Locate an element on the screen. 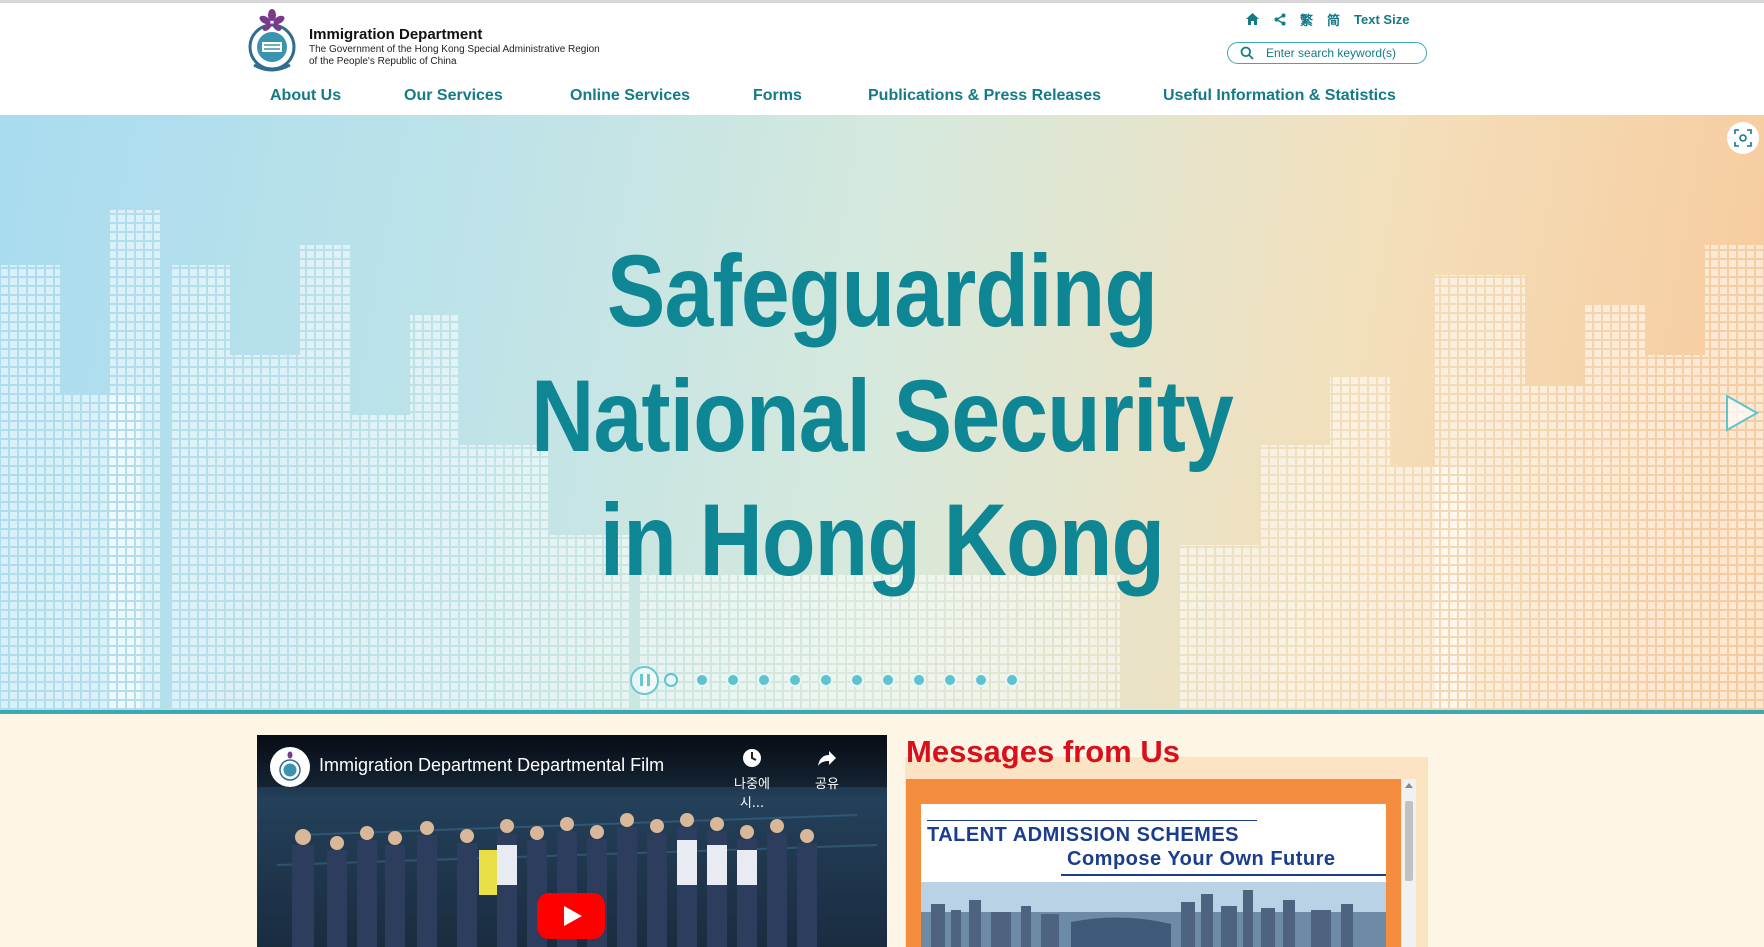 This screenshot has width=1764, height=947. banner-headline-line-1: Safeguarding is located at coordinates (882, 291).